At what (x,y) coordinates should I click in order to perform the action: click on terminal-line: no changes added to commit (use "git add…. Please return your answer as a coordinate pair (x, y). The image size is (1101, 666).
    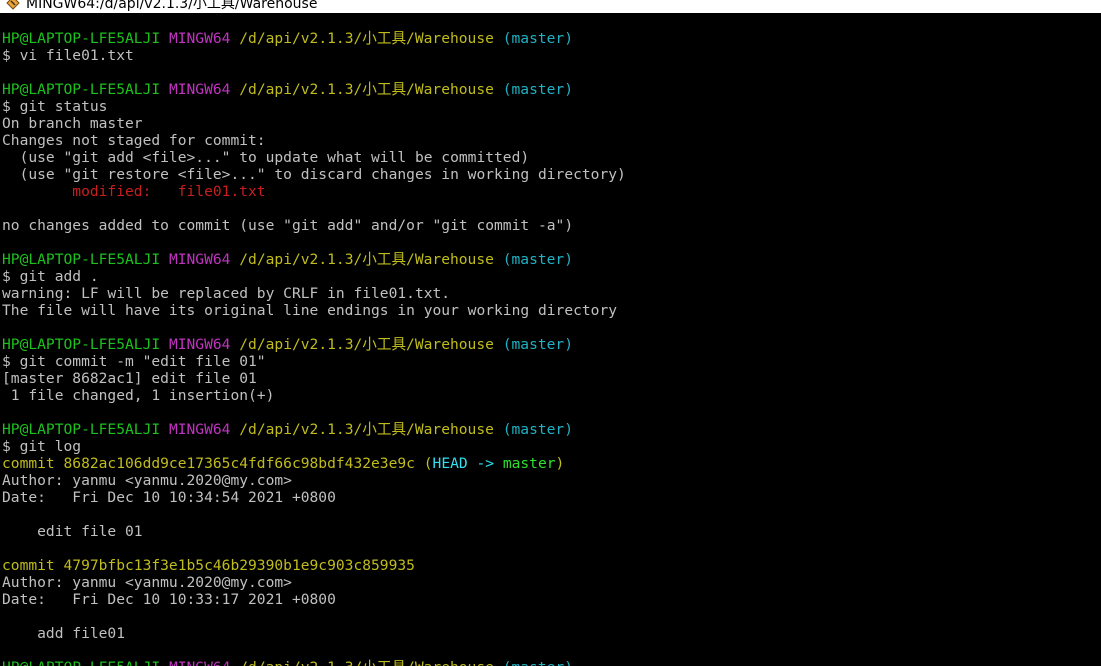
    Looking at the image, I should click on (551, 225).